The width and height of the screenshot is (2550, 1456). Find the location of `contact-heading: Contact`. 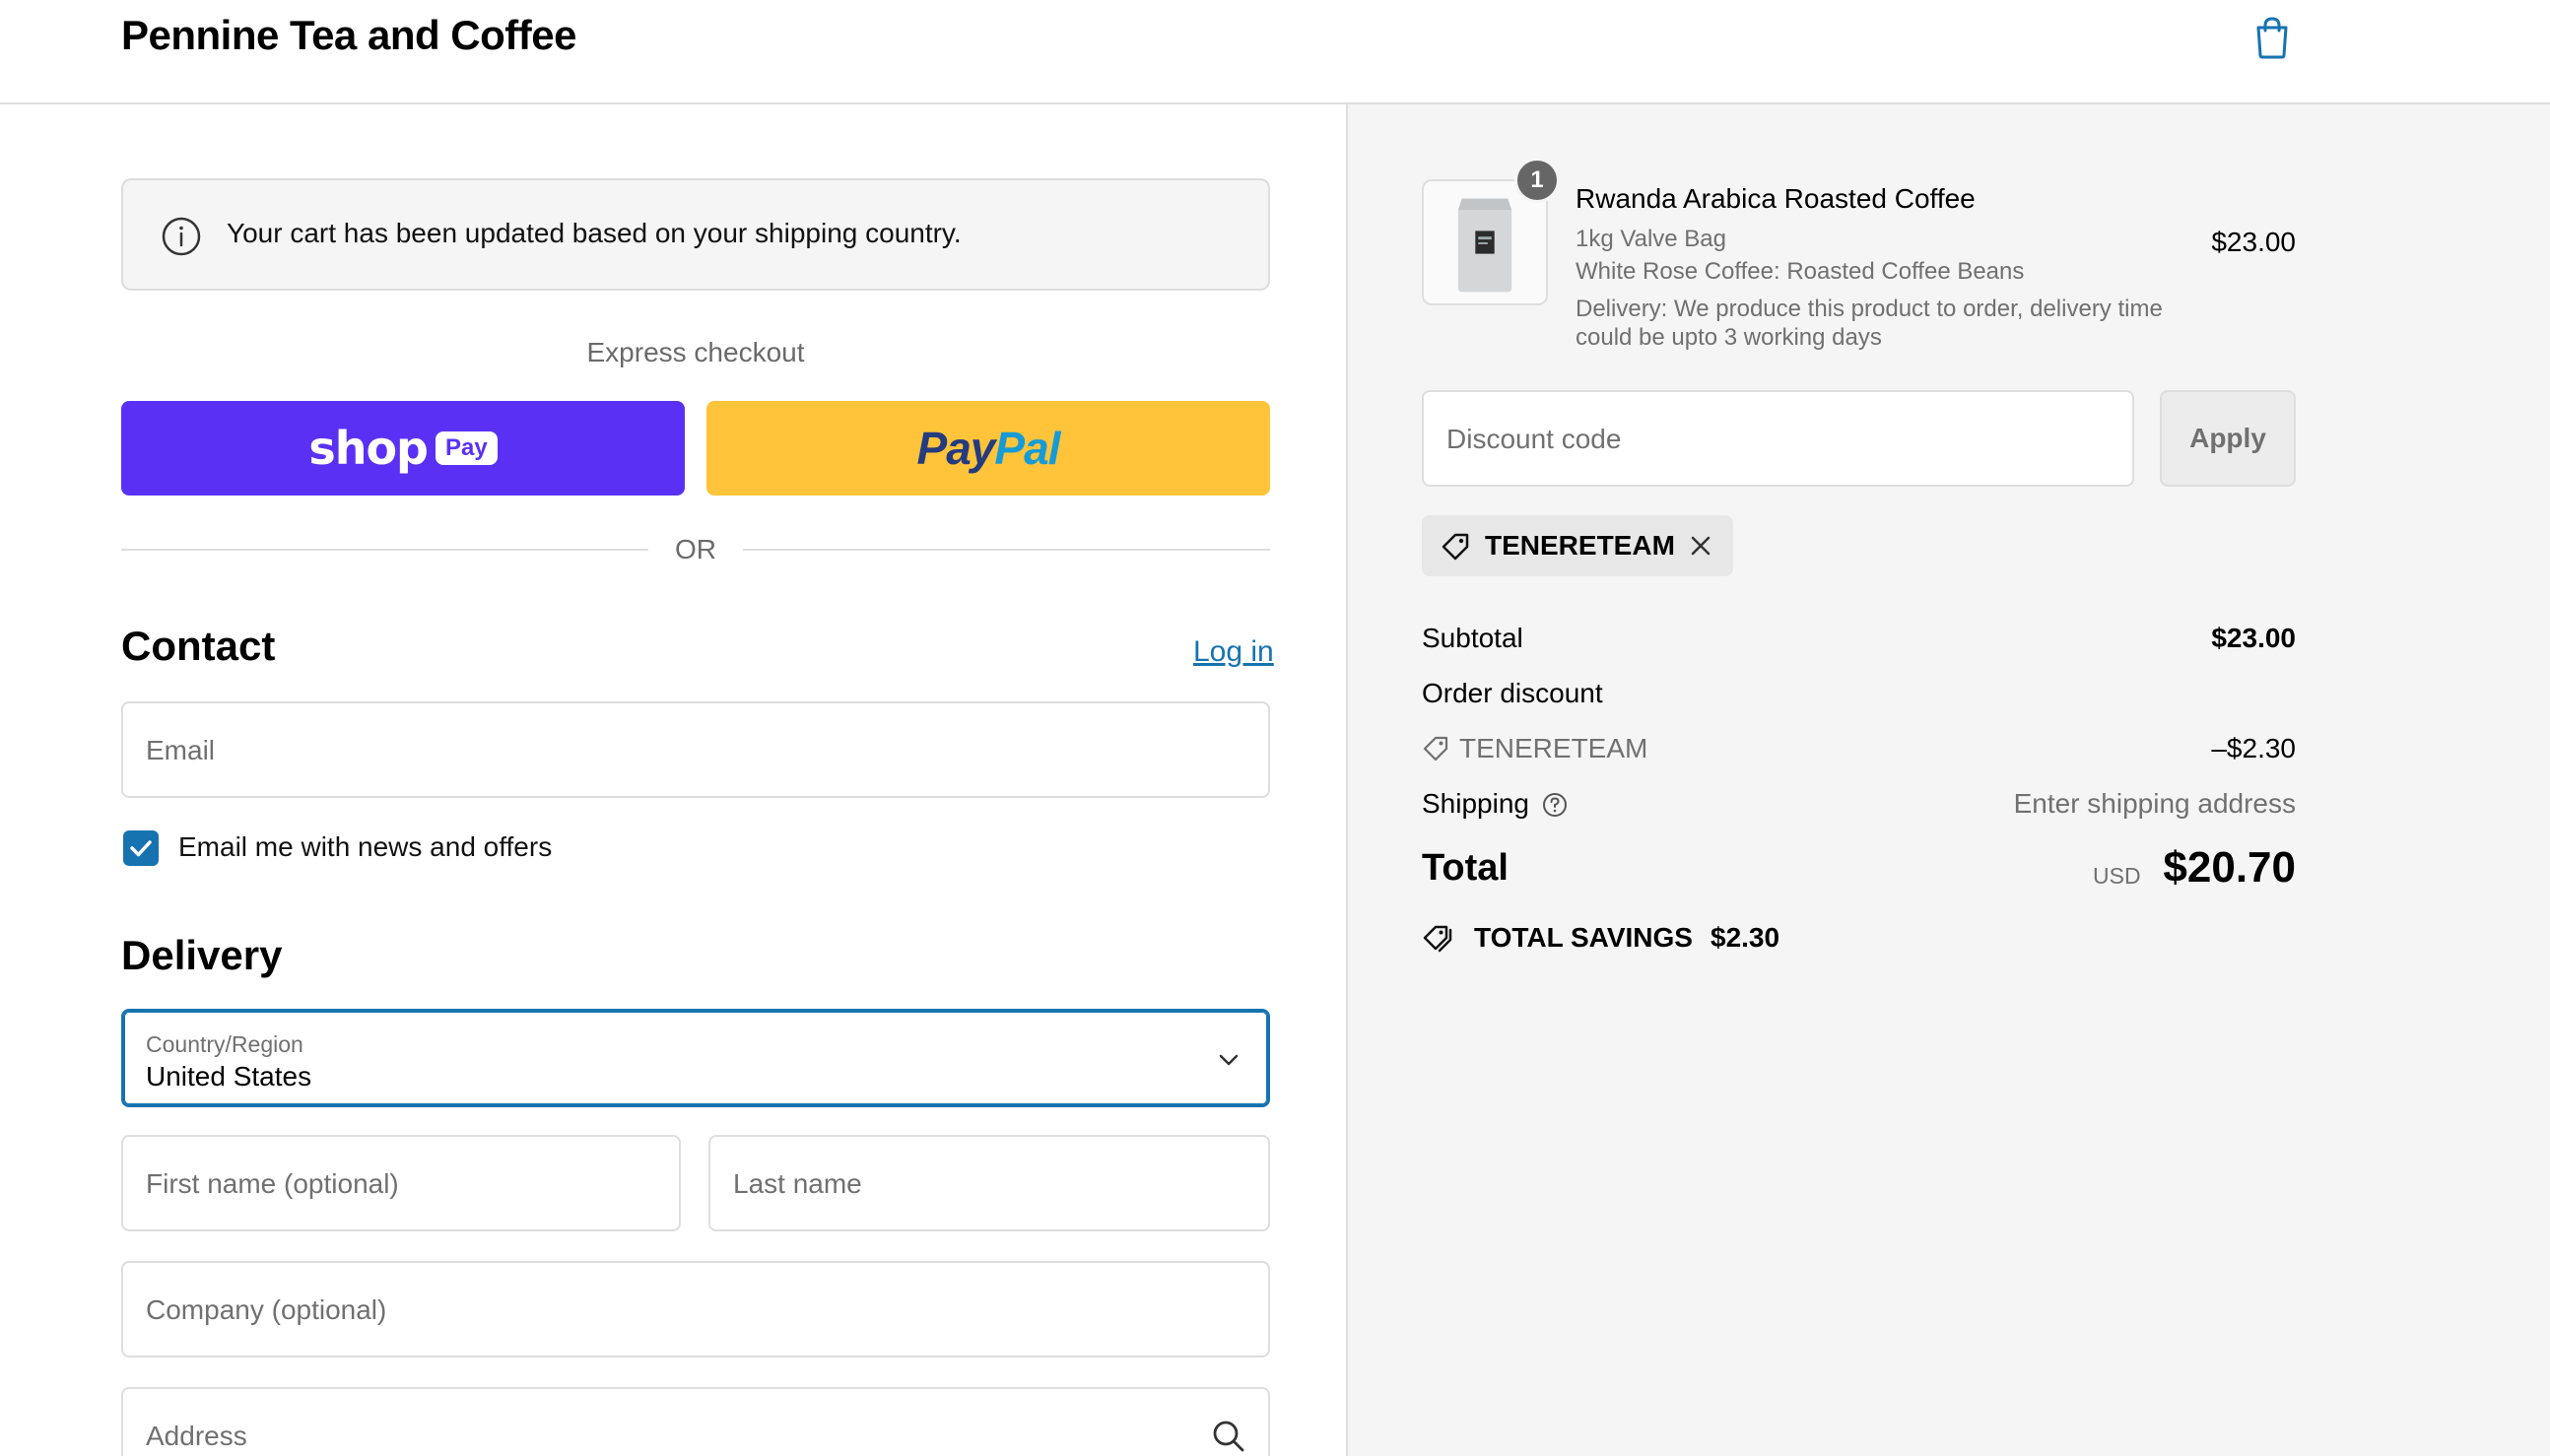

contact-heading: Contact is located at coordinates (199, 646).